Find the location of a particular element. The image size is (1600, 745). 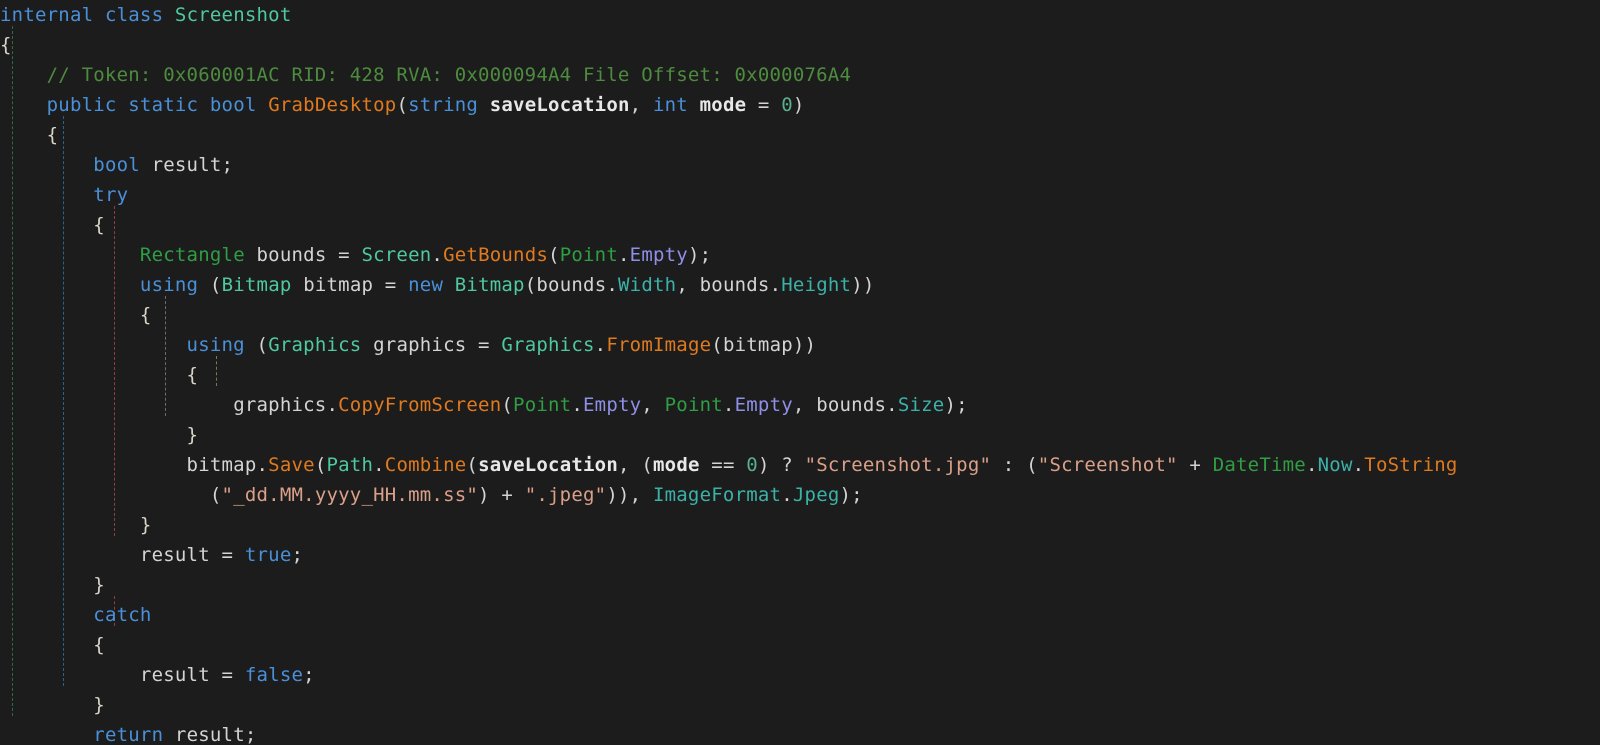

code-line: return result; is located at coordinates (800, 732).